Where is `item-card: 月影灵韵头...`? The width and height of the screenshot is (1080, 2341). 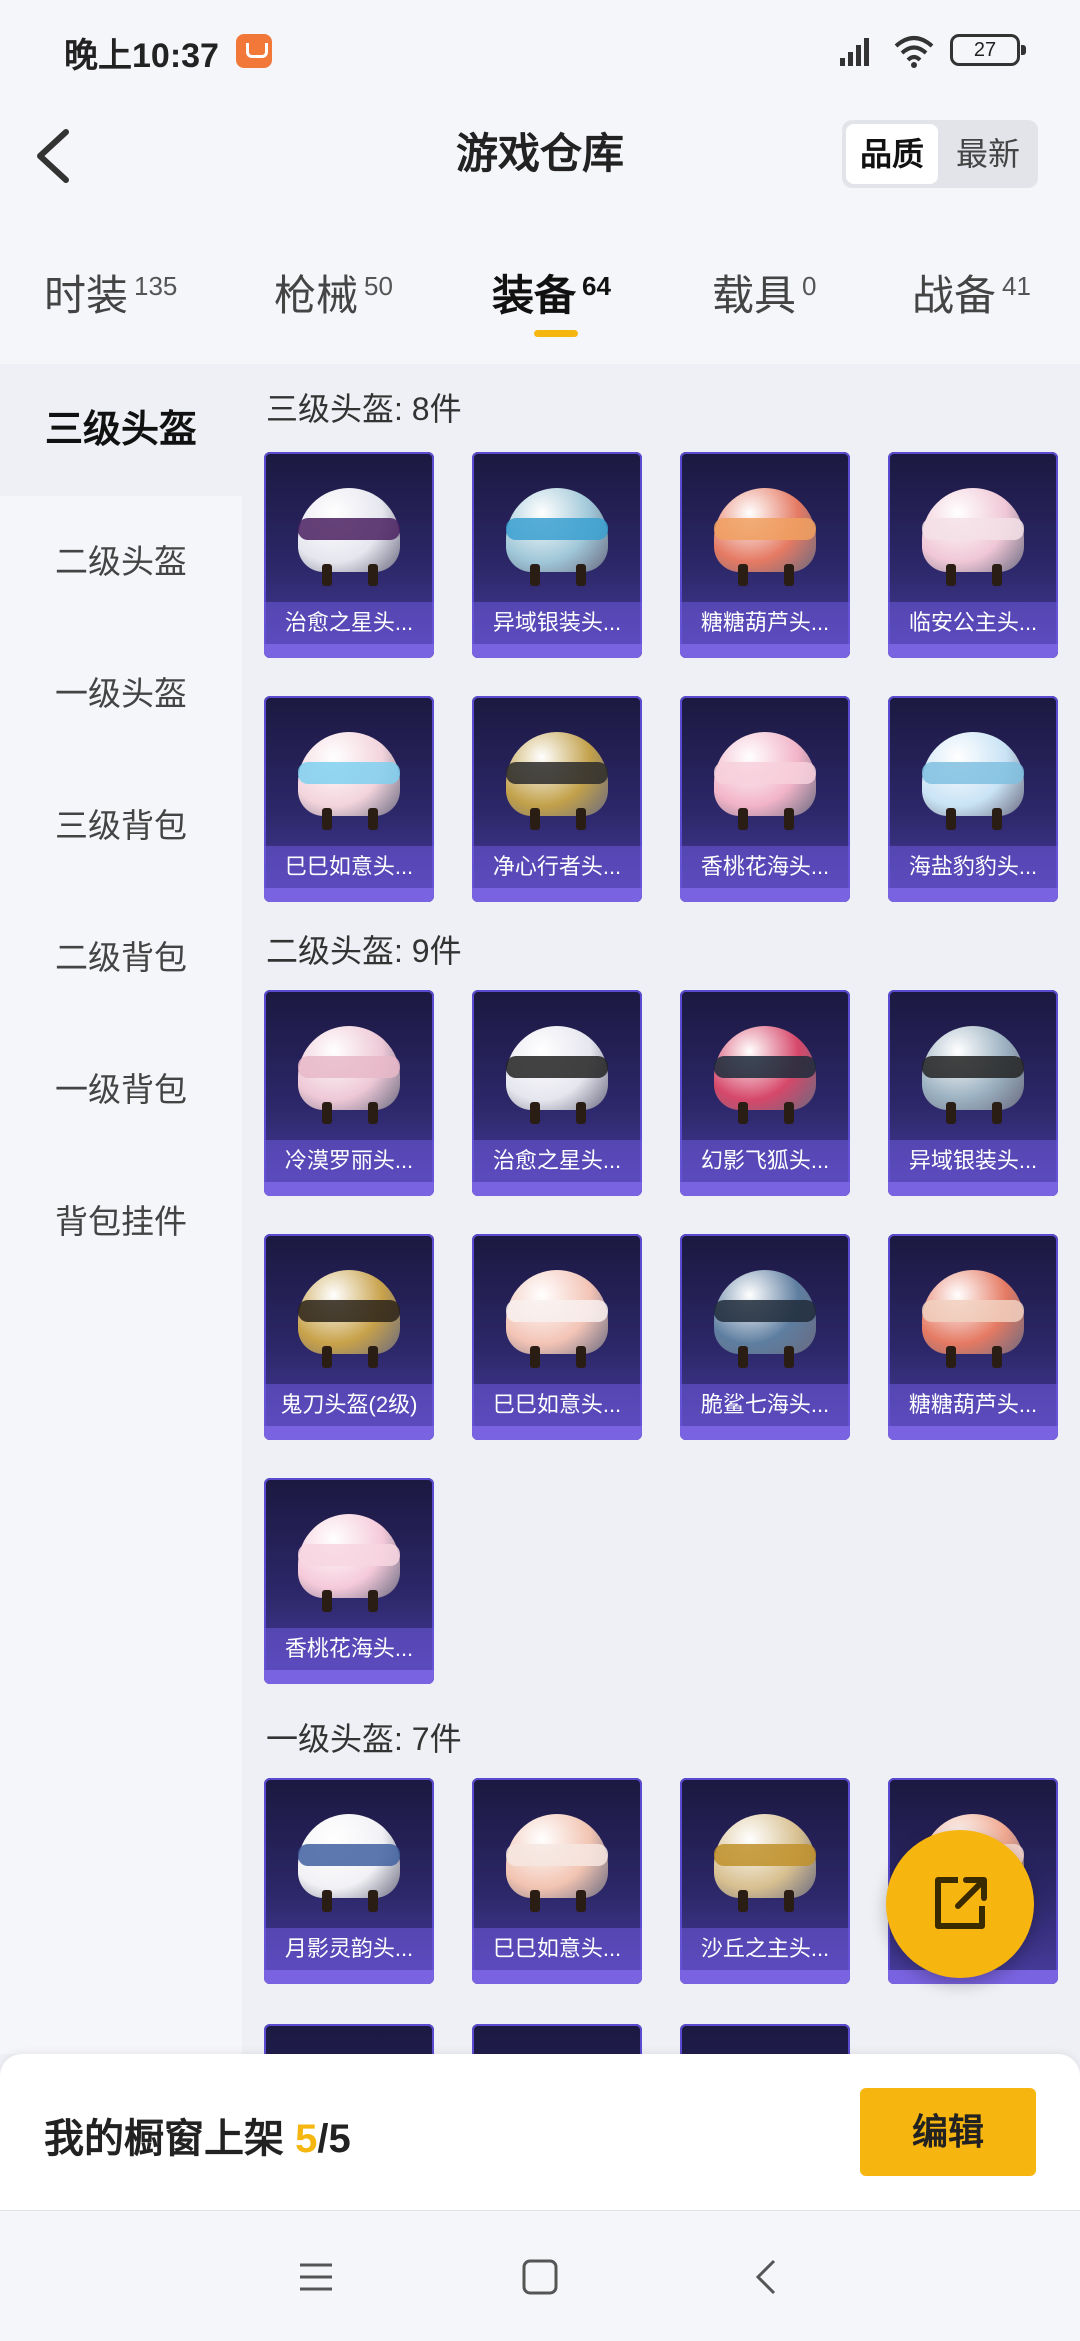 item-card: 月影灵韵头... is located at coordinates (349, 1881).